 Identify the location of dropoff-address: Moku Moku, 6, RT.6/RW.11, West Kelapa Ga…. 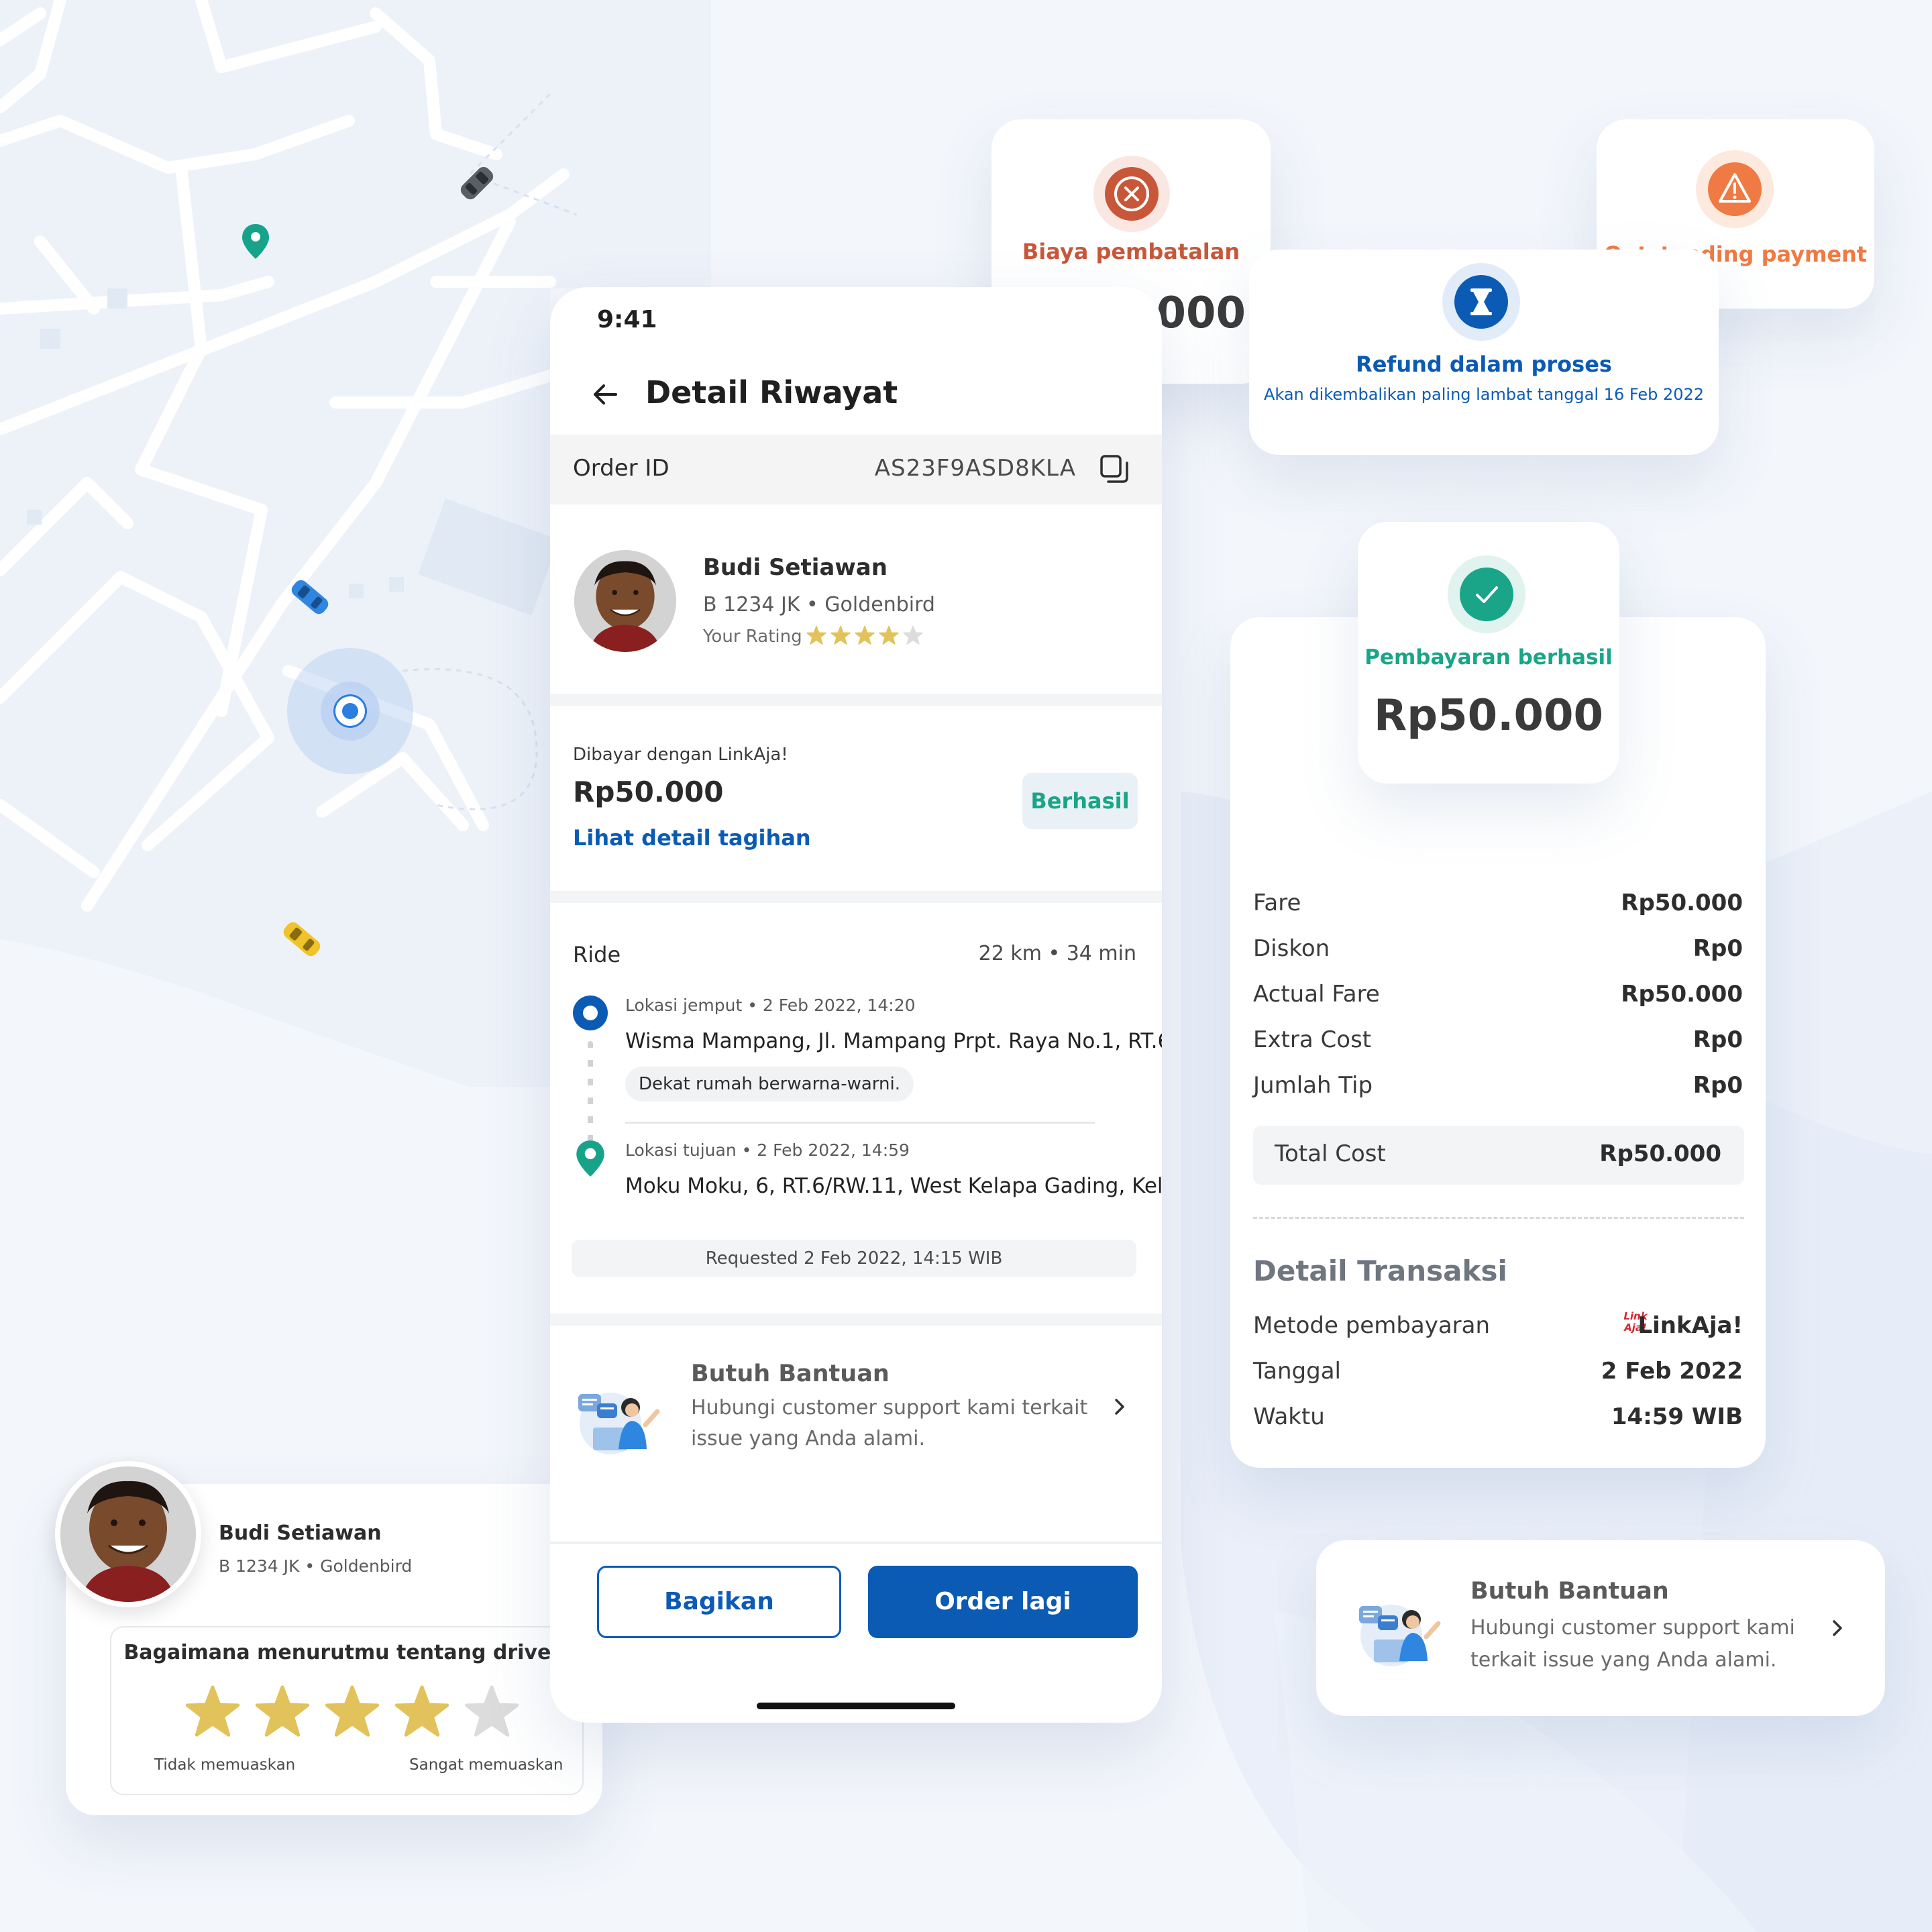
(893, 1186).